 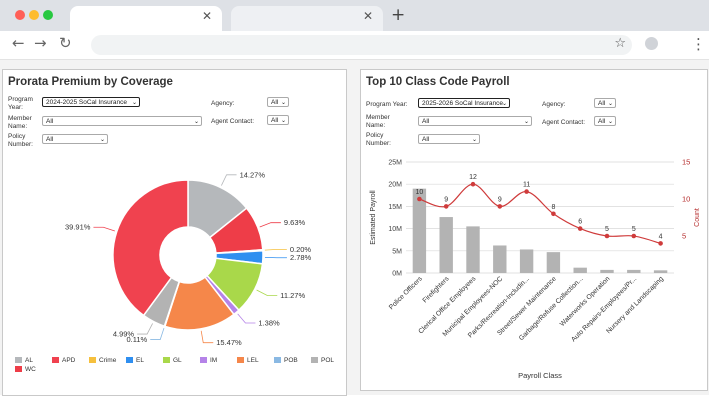 What do you see at coordinates (174, 372) in the screenshot?
I see `coverage-legend: AL APD Crime EL GL IM LEL POB POL WC` at bounding box center [174, 372].